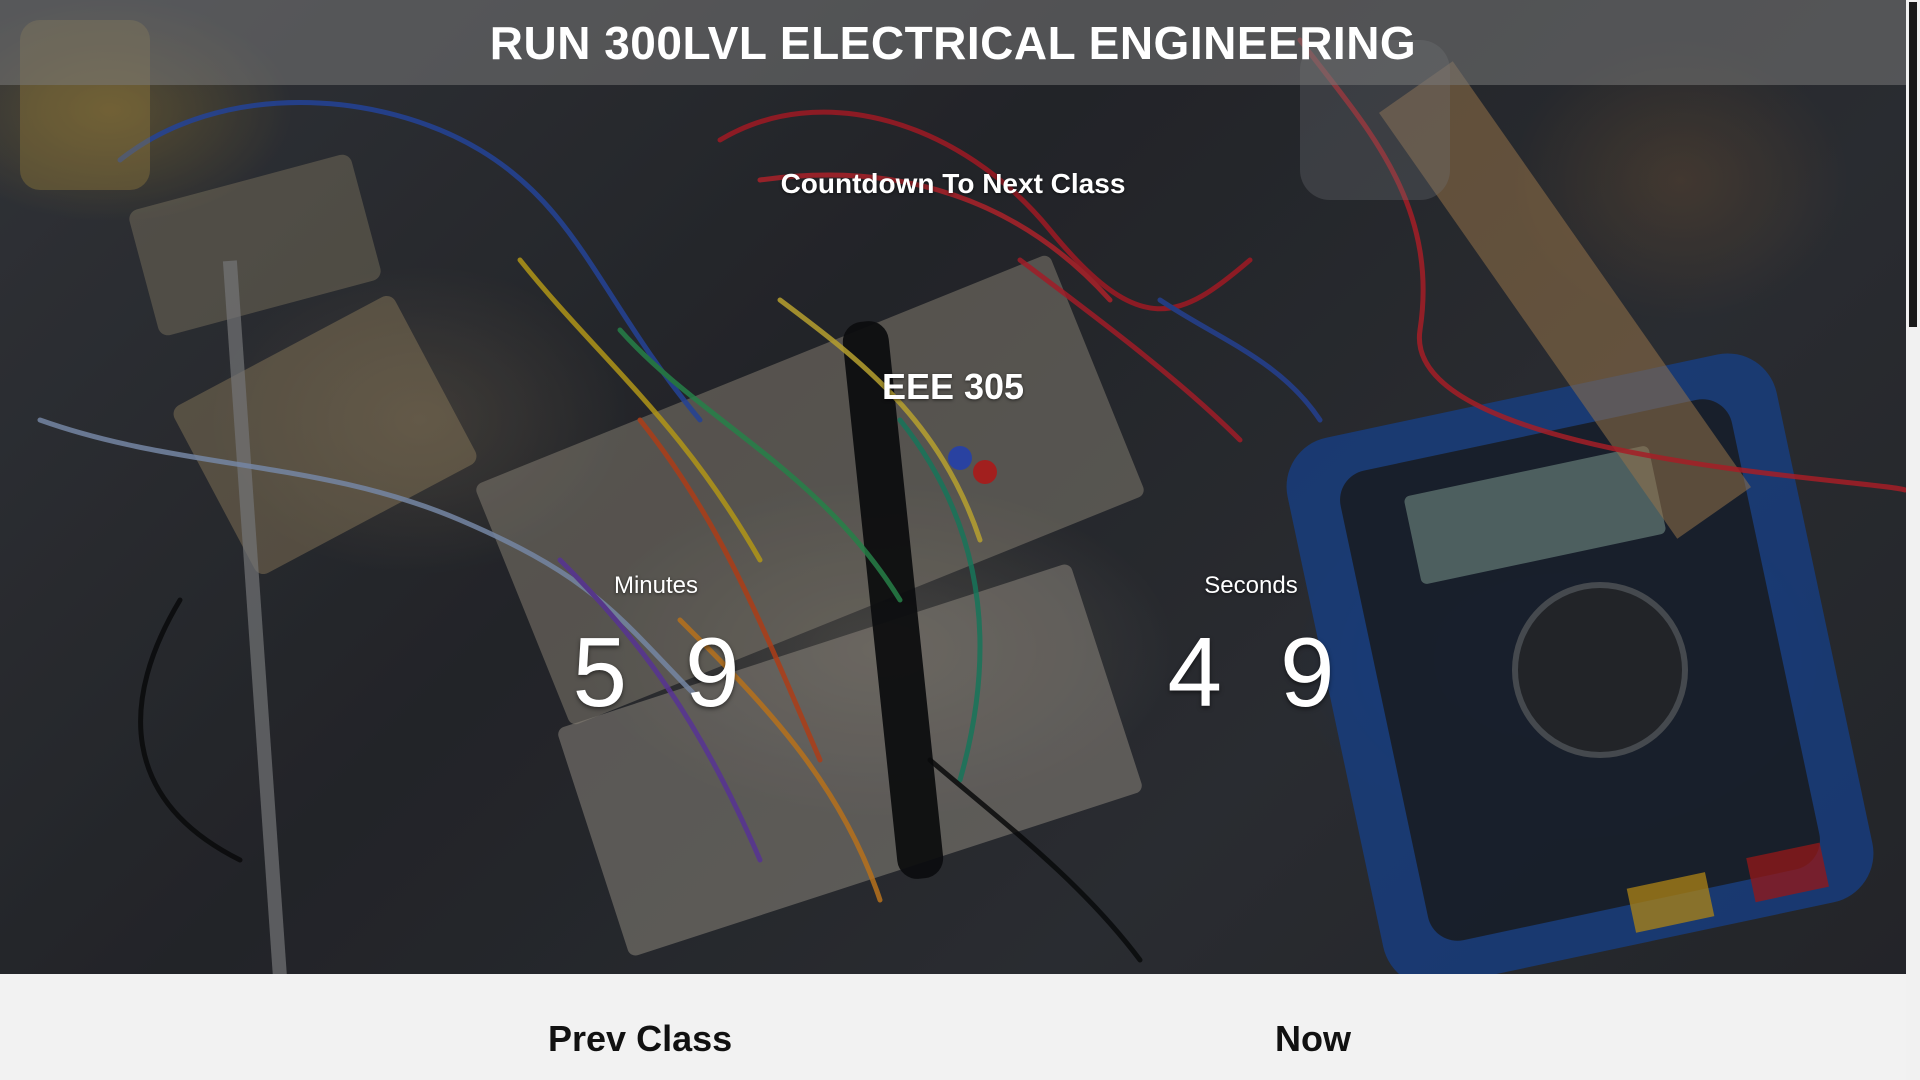 This screenshot has width=1920, height=1080. What do you see at coordinates (656, 585) in the screenshot?
I see `minutes-label: Minutes` at bounding box center [656, 585].